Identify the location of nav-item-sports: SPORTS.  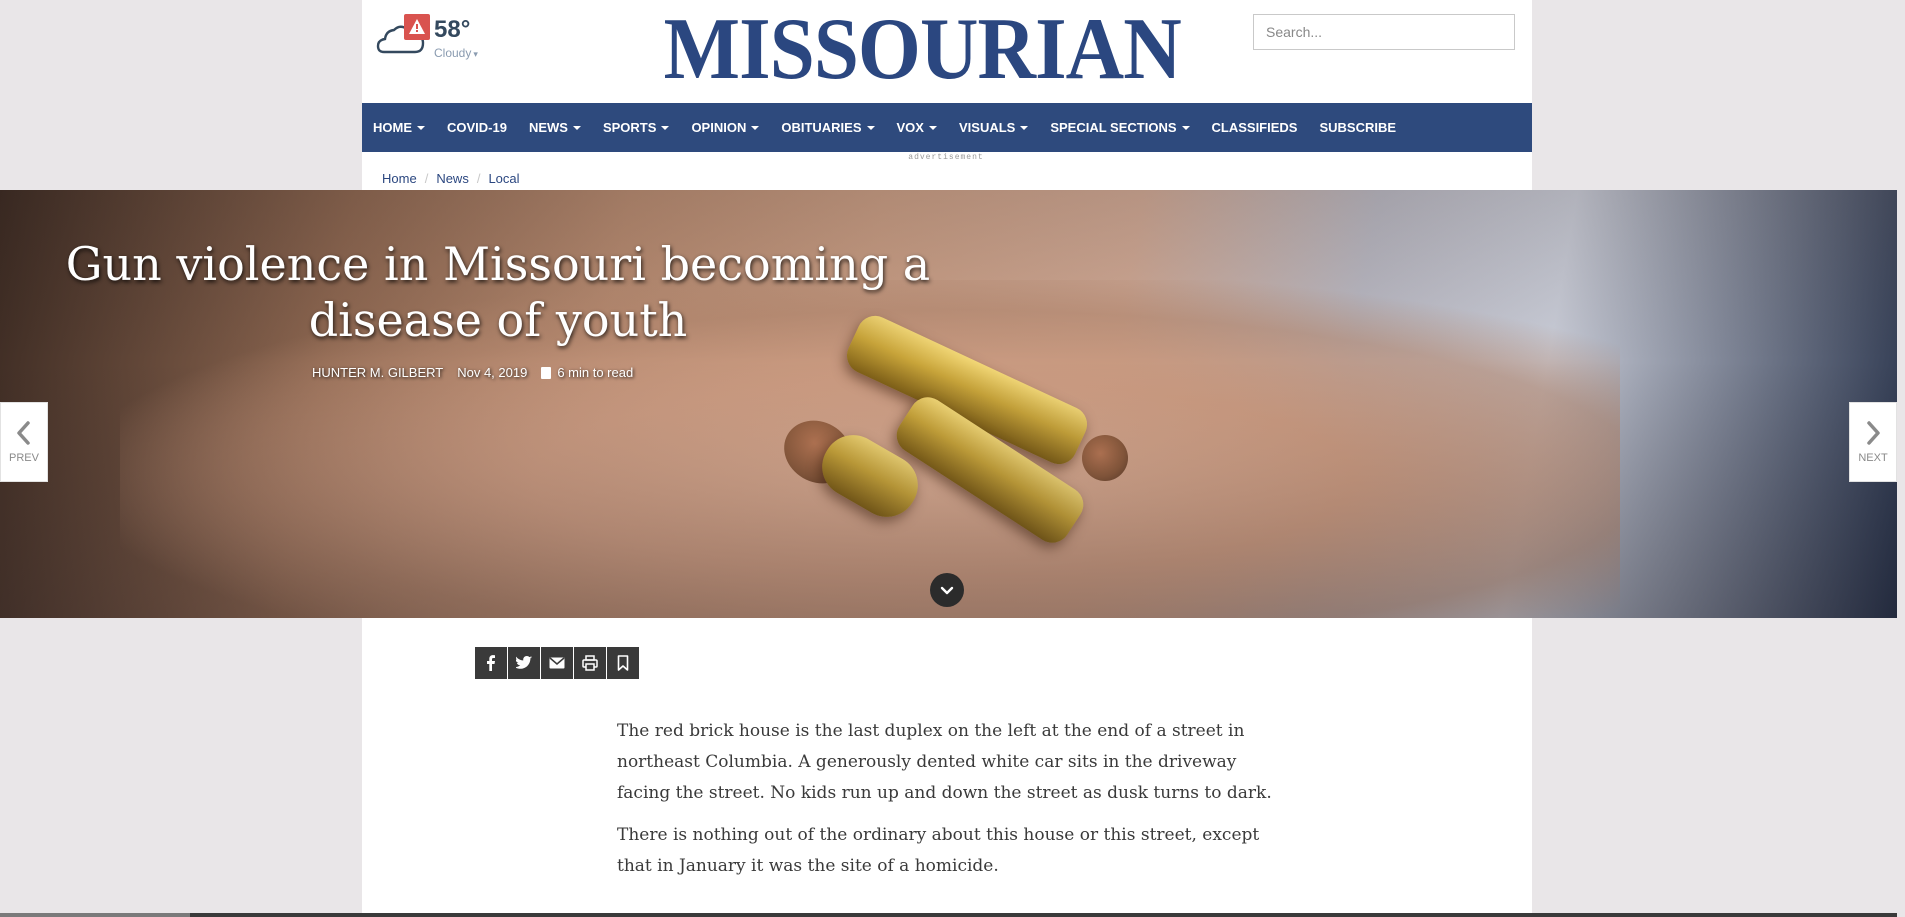
(636, 127).